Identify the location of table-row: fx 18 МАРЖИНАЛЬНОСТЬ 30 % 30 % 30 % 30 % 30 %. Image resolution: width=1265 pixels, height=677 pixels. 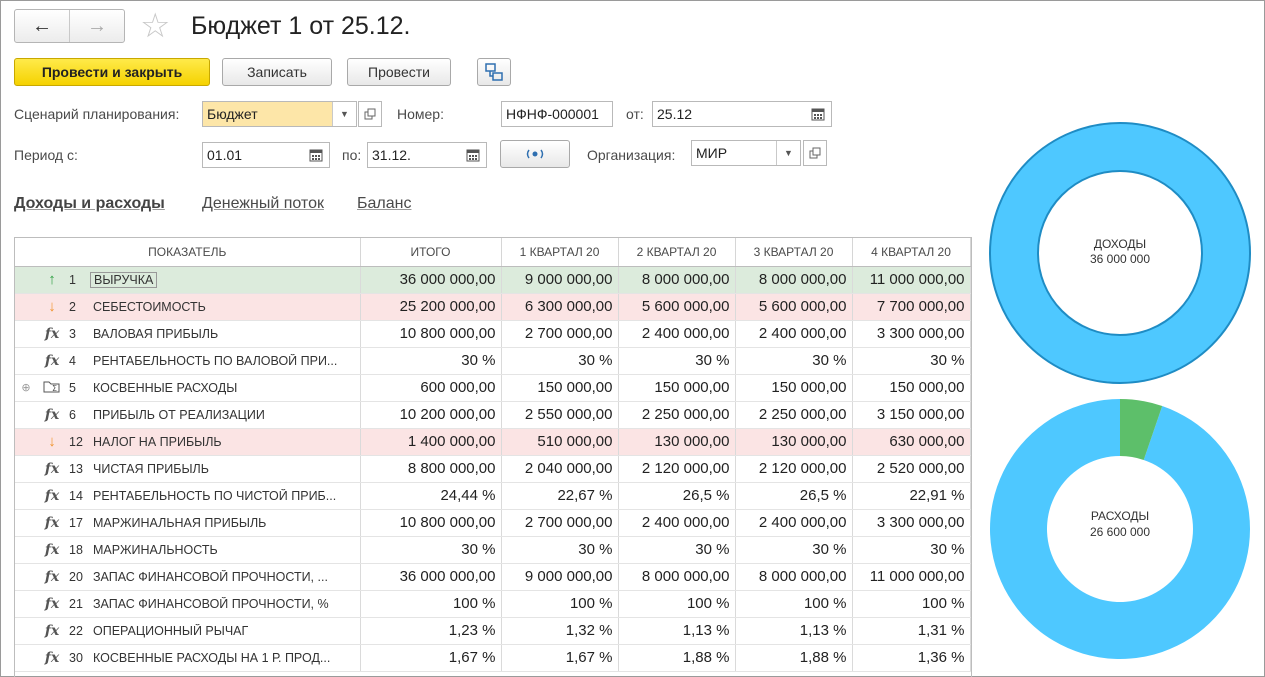
(493, 550).